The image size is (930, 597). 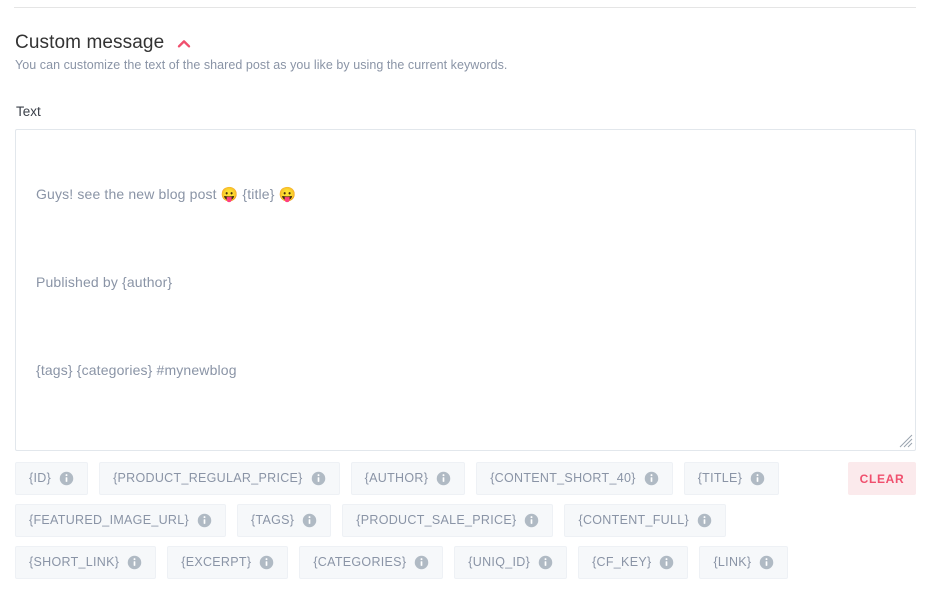 What do you see at coordinates (396, 478) in the screenshot?
I see `keyword-chip-label: {AUTHOR}` at bounding box center [396, 478].